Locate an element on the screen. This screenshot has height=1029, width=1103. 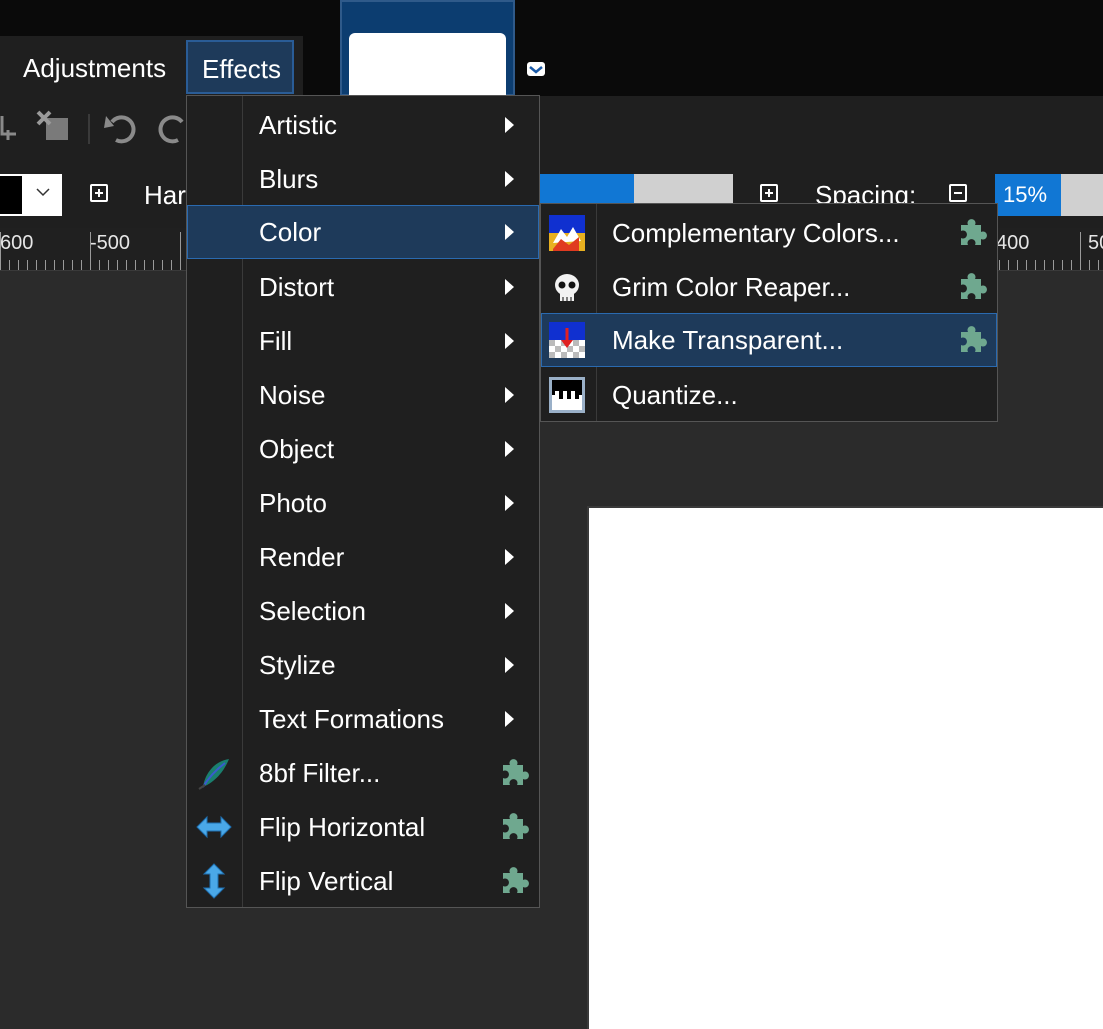
menu-item-flip-horizontal: Flip Horizontal is located at coordinates (363, 827).